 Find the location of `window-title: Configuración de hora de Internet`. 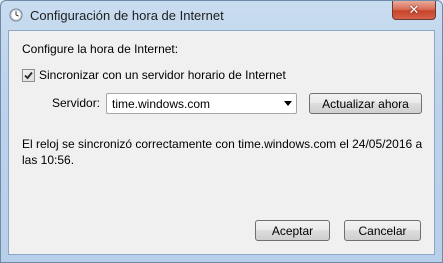

window-title: Configuración de hora de Internet is located at coordinates (127, 15).